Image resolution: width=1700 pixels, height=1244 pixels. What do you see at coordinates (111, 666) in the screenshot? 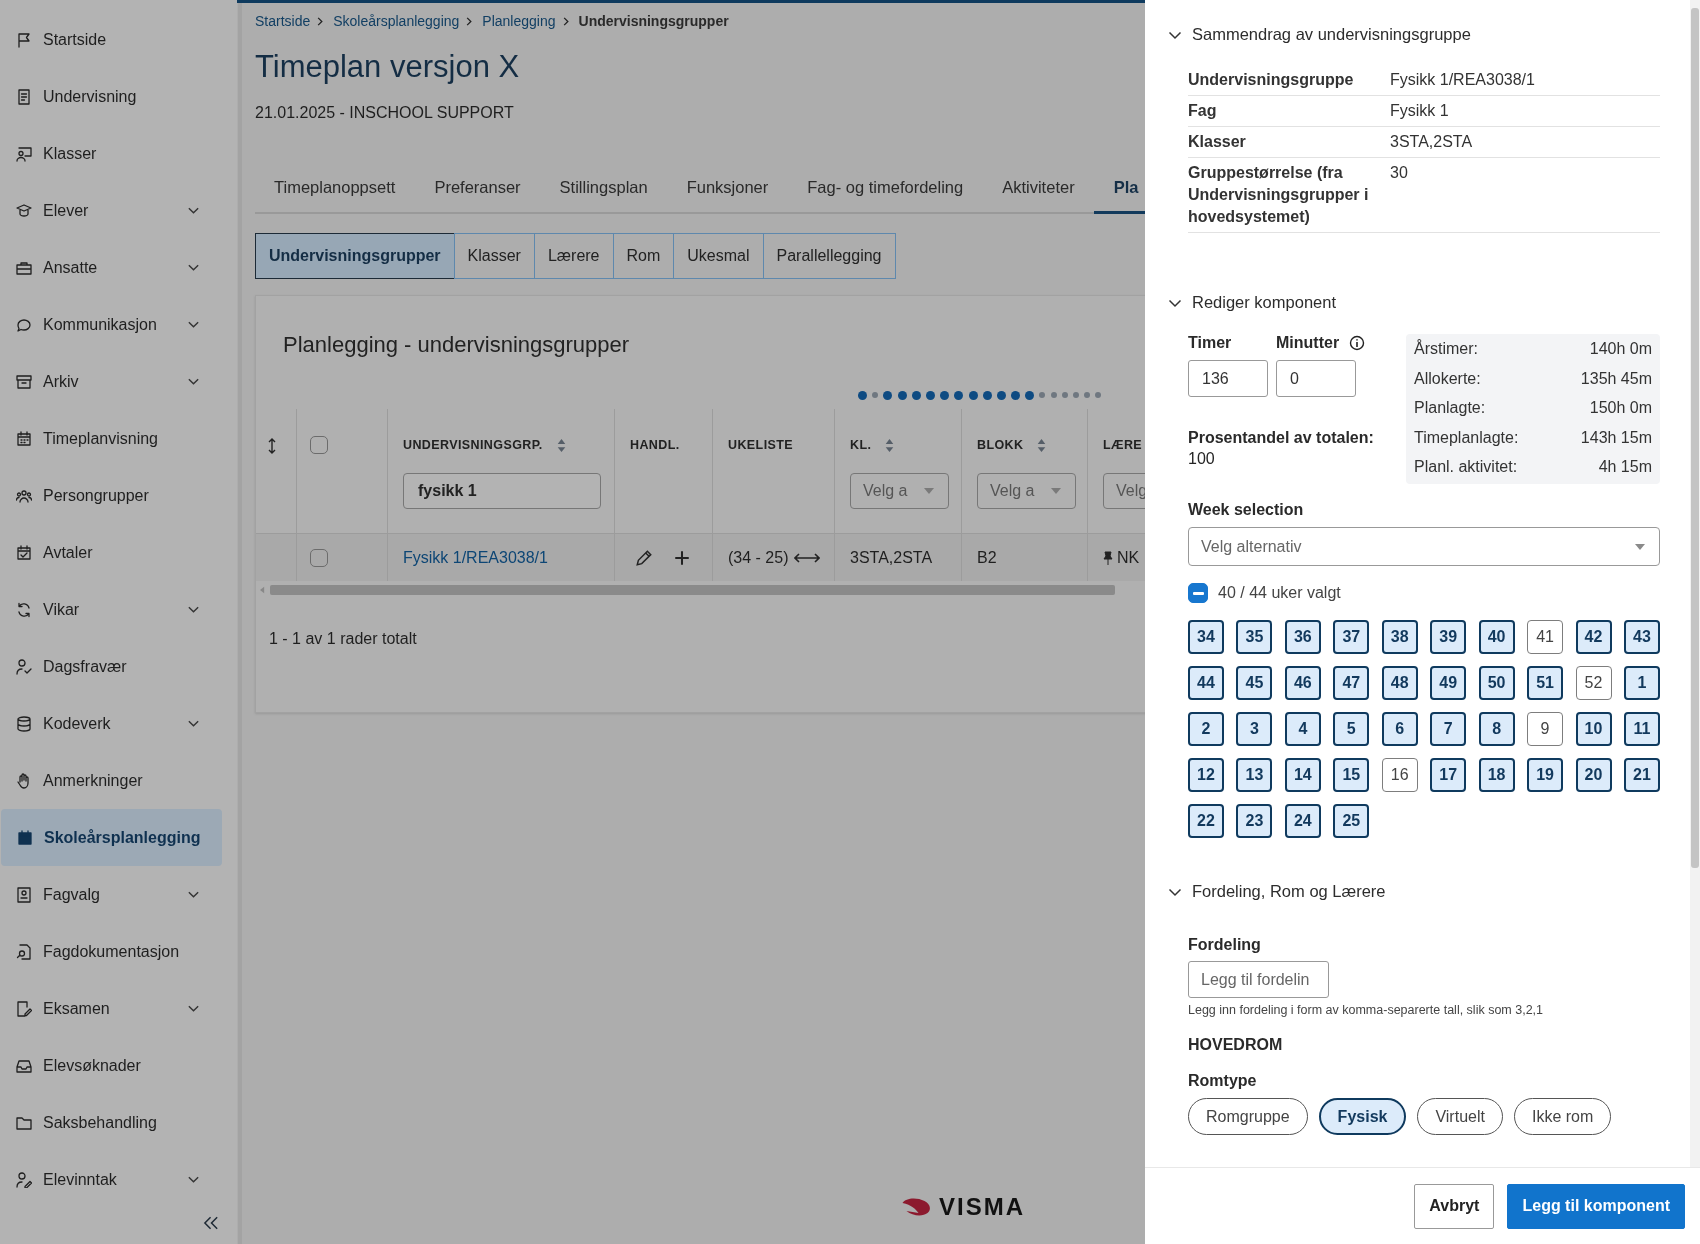
I see `sidebar-item: Dagsfravær` at bounding box center [111, 666].